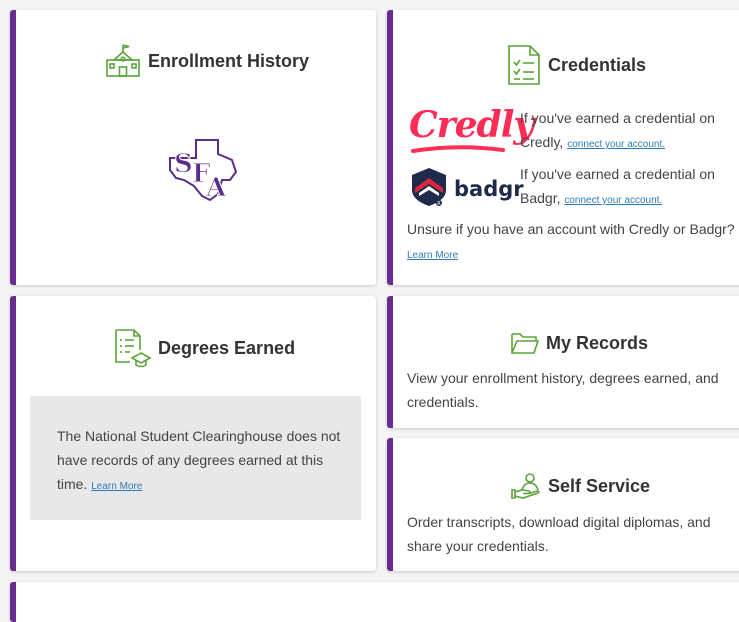 The height and width of the screenshot is (622, 739). I want to click on degrees-earned-title: Degrees Earned, so click(227, 347).